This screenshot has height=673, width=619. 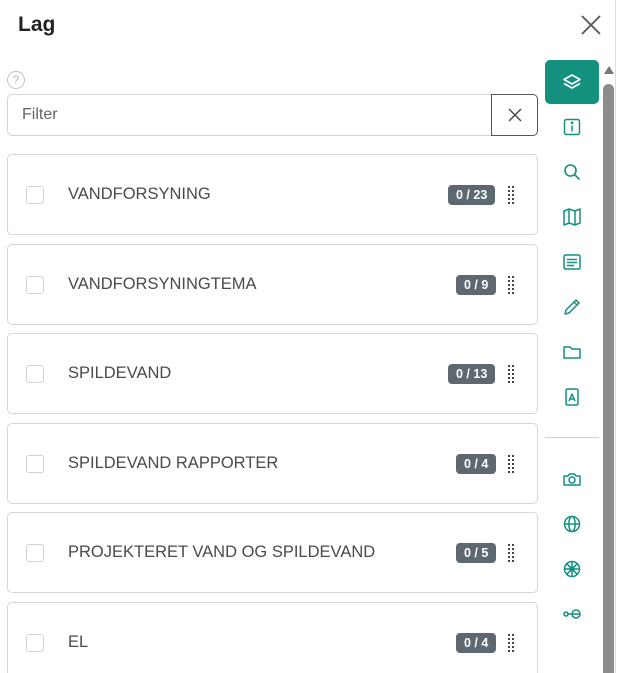 What do you see at coordinates (476, 285) in the screenshot?
I see `layer-count-badge: 0 / 9` at bounding box center [476, 285].